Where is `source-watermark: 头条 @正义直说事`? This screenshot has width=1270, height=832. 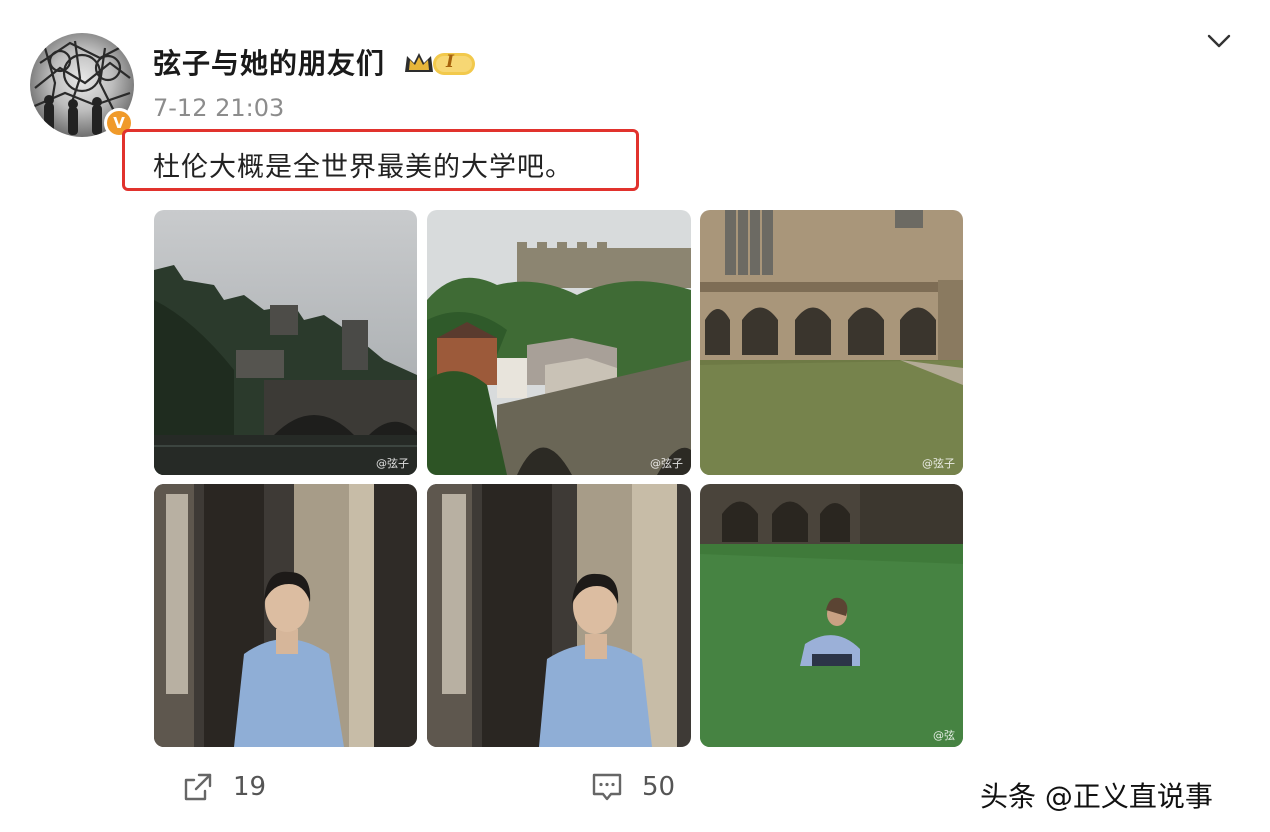
source-watermark: 头条 @正义直说事 is located at coordinates (1096, 796).